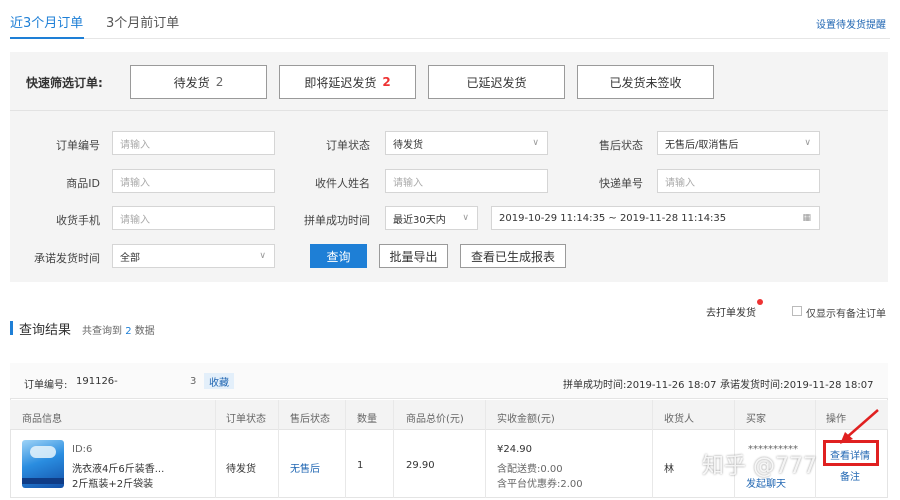 Image resolution: width=900 pixels, height=500 pixels. I want to click on after-sale-value: 无售后/取消售后, so click(702, 145).